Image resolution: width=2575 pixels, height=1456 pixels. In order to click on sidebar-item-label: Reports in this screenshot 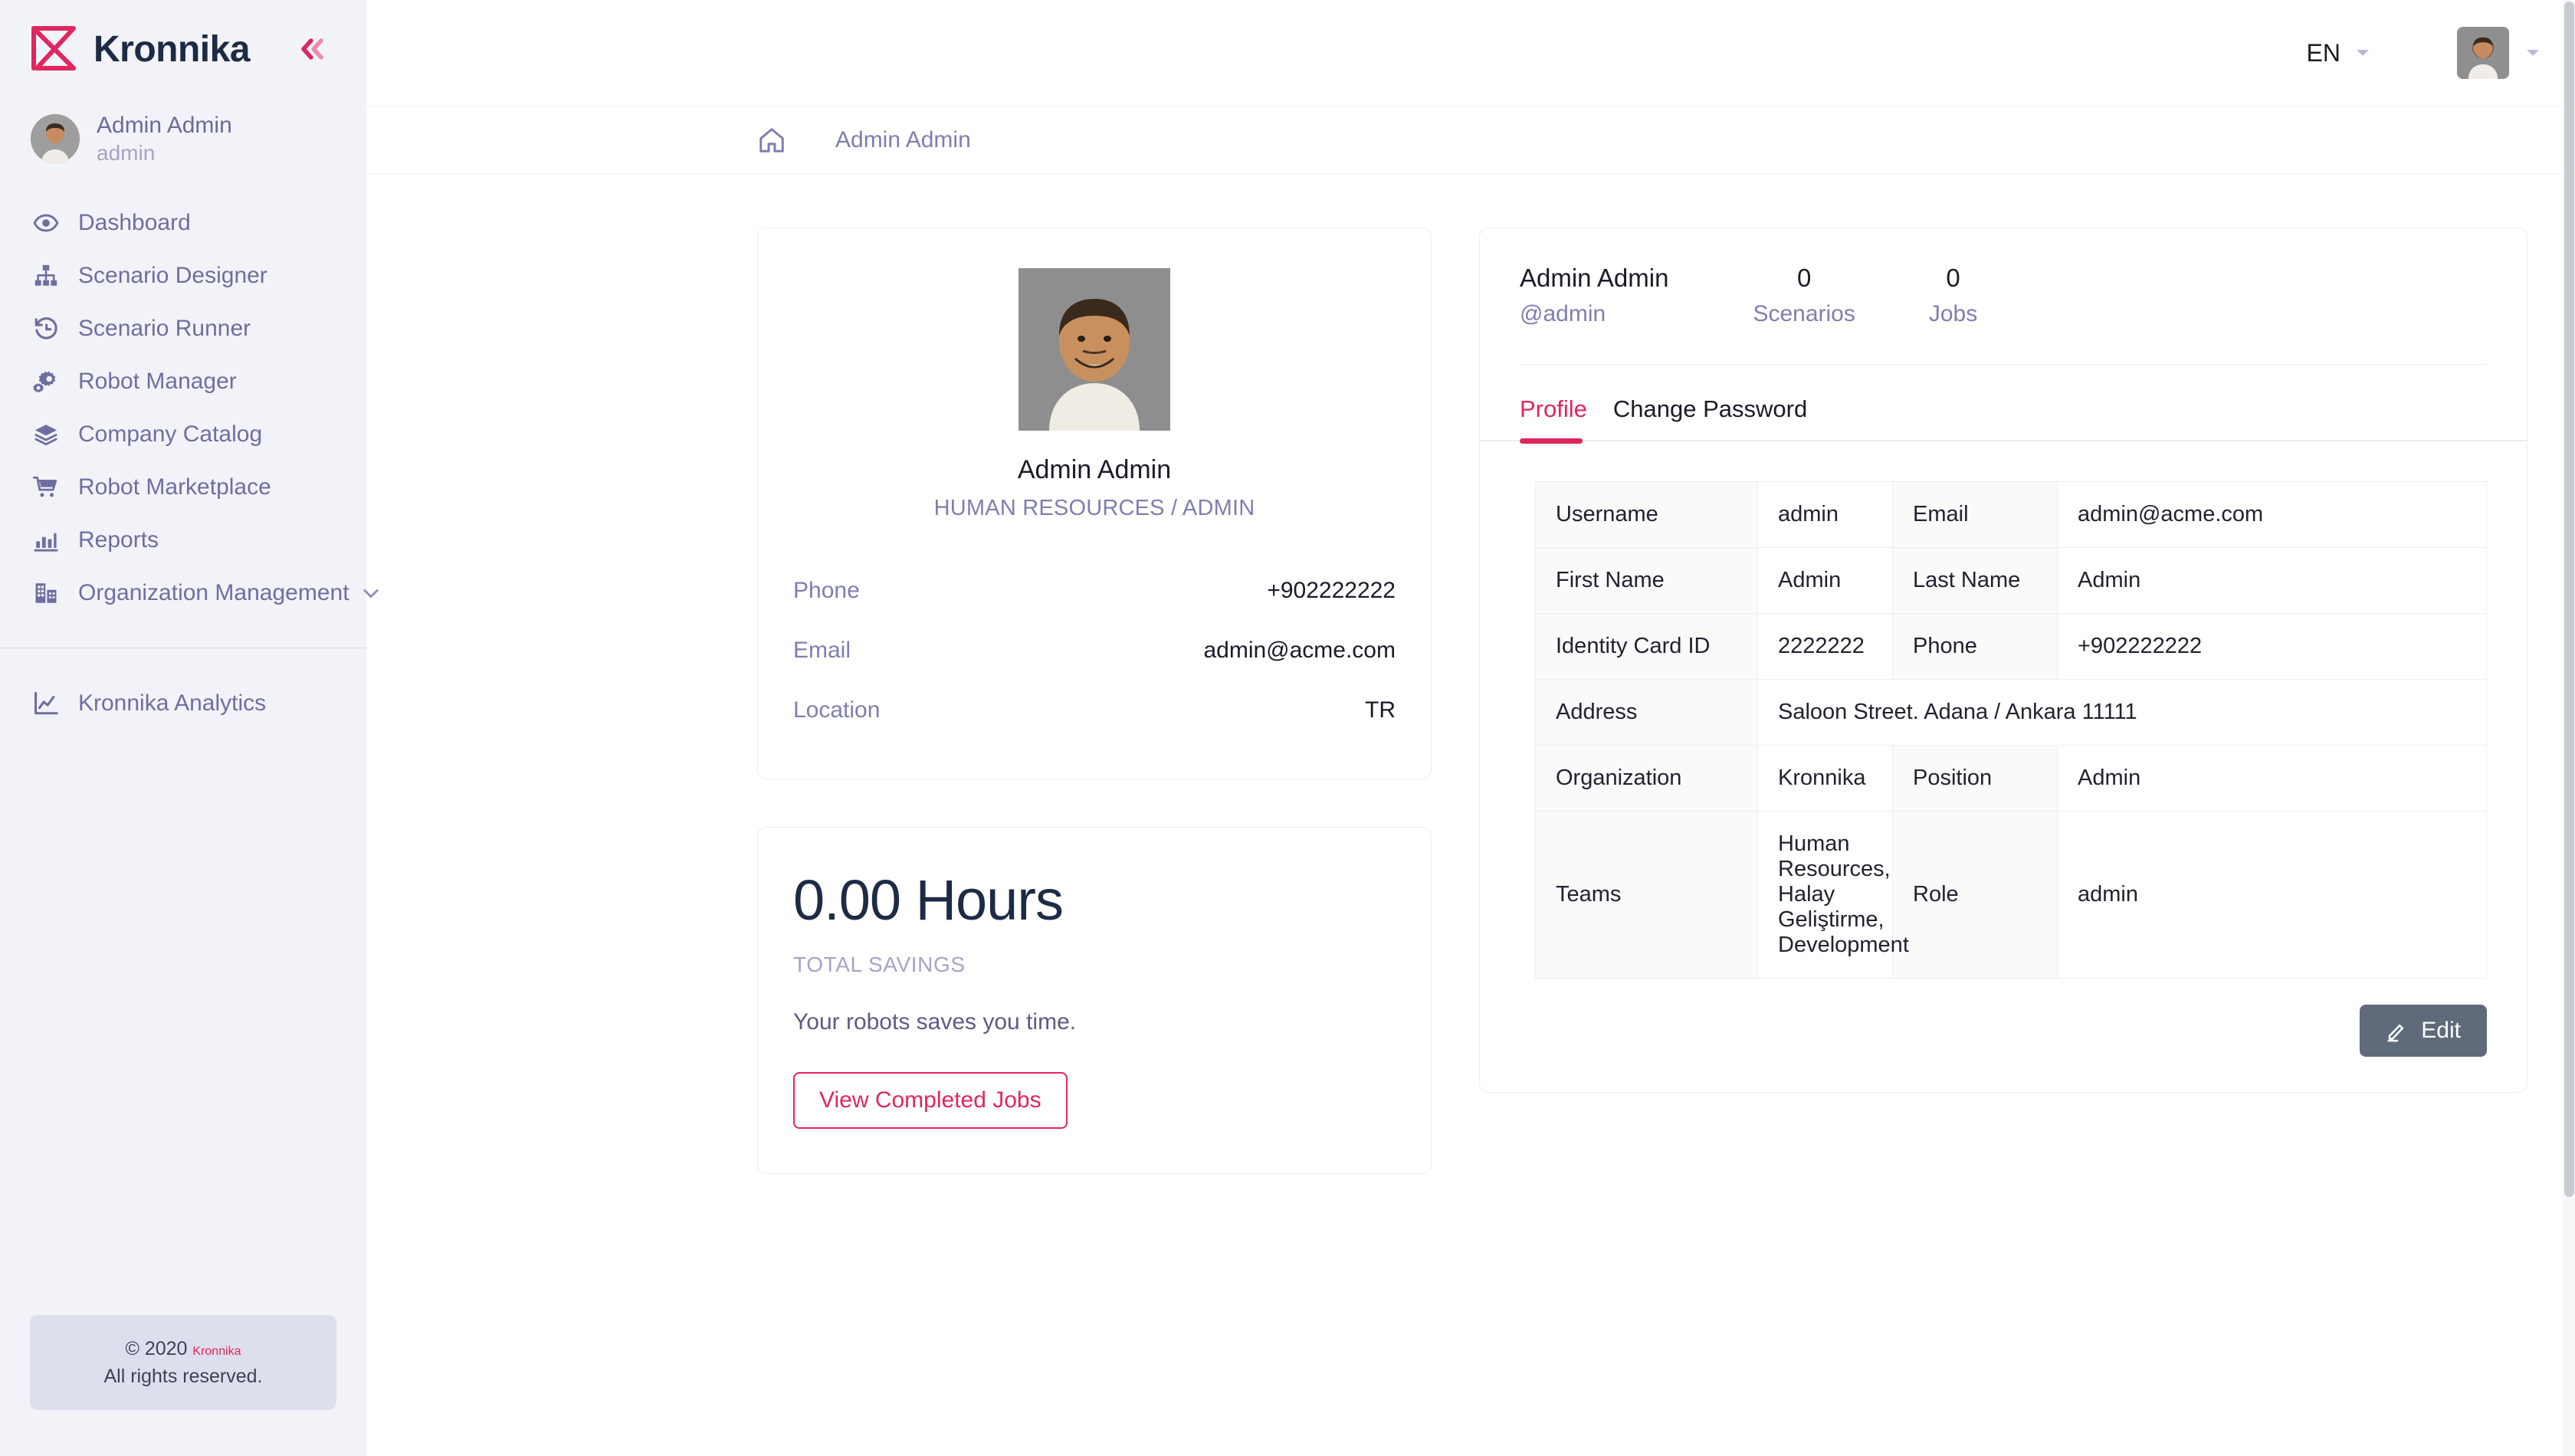, I will do `click(118, 540)`.